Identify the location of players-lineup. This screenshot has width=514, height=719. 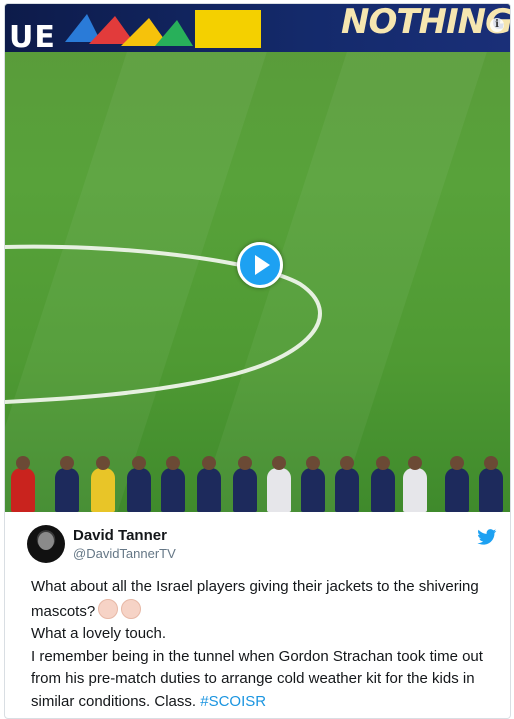
(257, 484).